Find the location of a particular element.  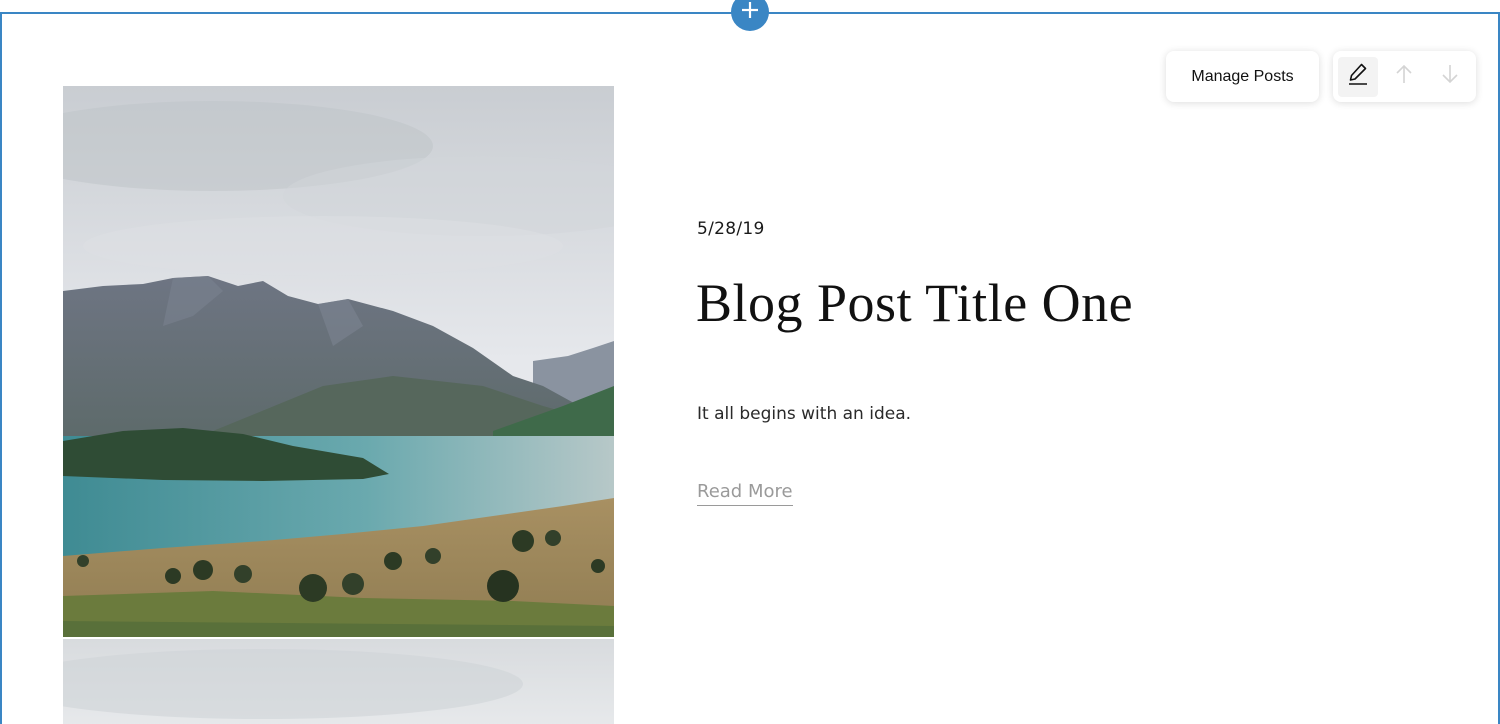

section-toolbar is located at coordinates (1404, 76).